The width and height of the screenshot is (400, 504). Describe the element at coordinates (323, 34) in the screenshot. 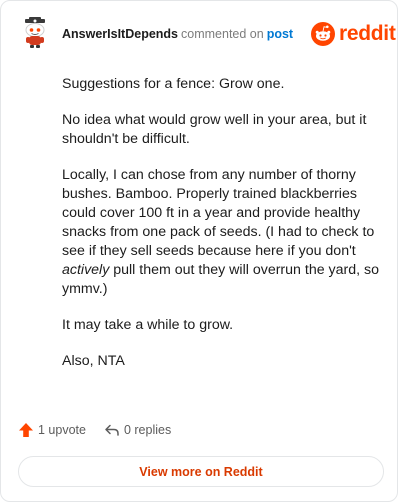

I see `reddit-alien-icon` at that location.